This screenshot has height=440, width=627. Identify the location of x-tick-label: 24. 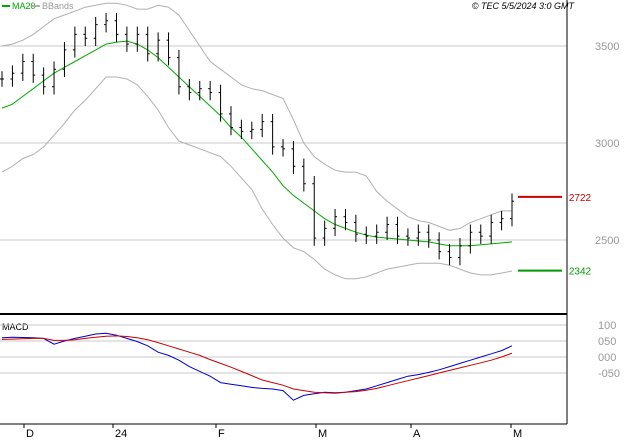
(121, 434).